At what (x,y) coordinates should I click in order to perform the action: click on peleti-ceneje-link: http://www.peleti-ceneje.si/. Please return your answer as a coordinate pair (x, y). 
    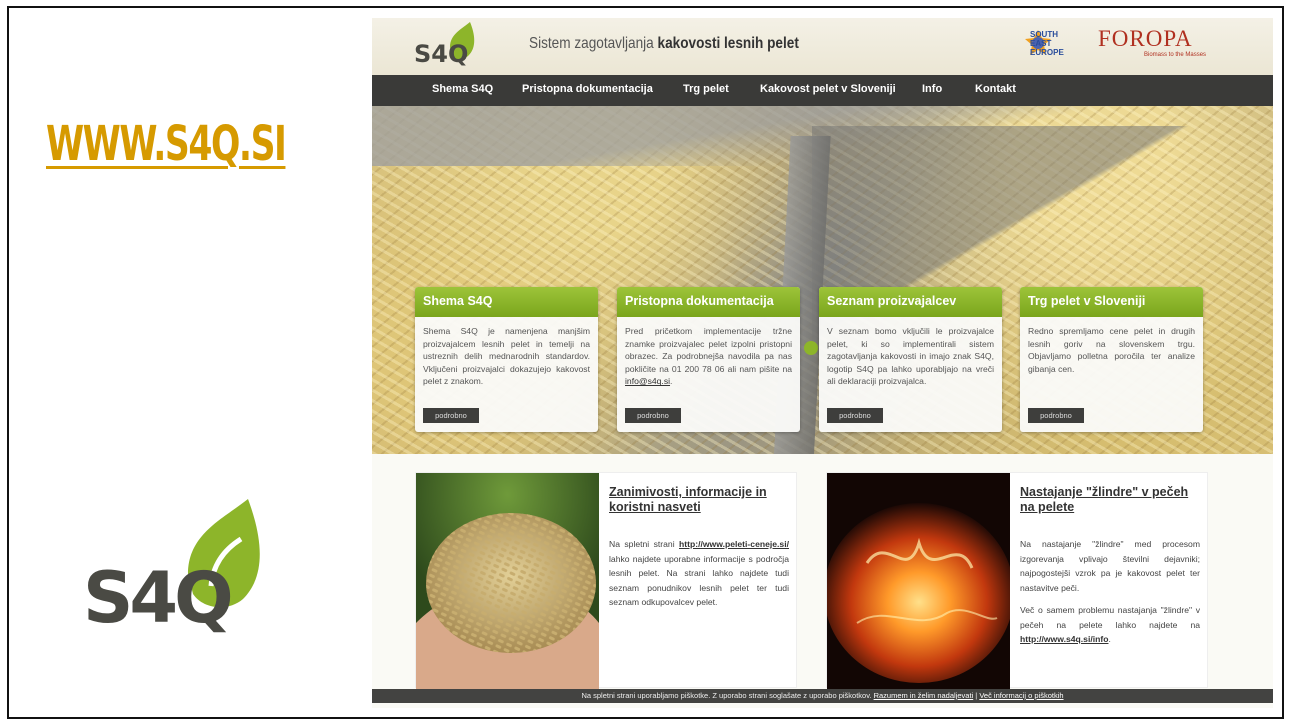
    Looking at the image, I should click on (734, 544).